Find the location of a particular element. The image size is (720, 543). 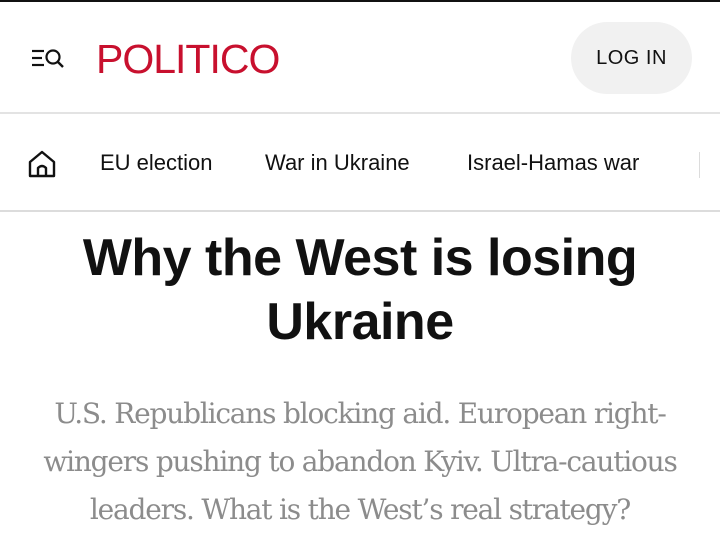

home-icon is located at coordinates (42, 164).